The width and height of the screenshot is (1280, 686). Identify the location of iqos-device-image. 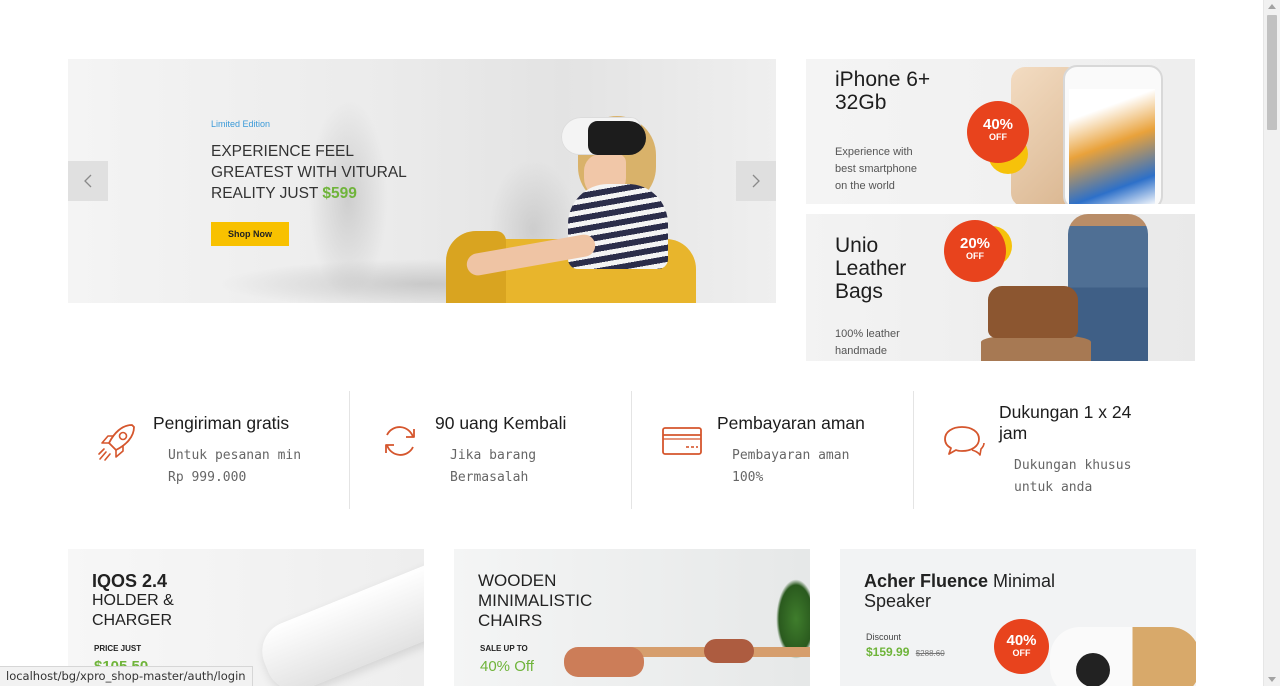
(338, 617).